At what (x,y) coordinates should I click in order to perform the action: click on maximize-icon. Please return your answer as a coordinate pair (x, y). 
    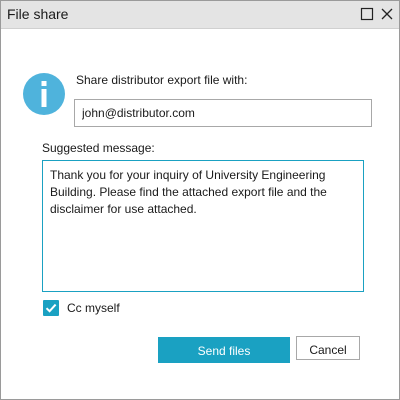
    Looking at the image, I should click on (367, 14).